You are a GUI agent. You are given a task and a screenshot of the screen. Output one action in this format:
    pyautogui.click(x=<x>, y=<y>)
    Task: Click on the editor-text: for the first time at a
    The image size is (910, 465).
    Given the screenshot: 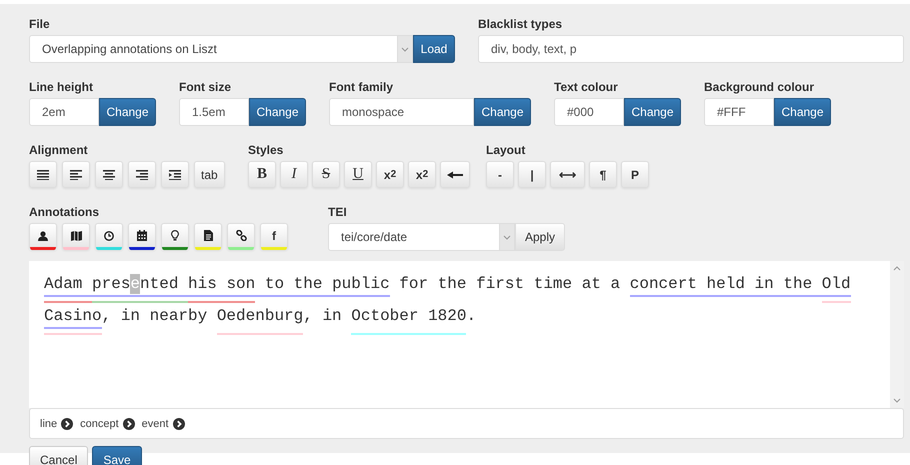 What is the action you would take?
    pyautogui.click(x=510, y=284)
    